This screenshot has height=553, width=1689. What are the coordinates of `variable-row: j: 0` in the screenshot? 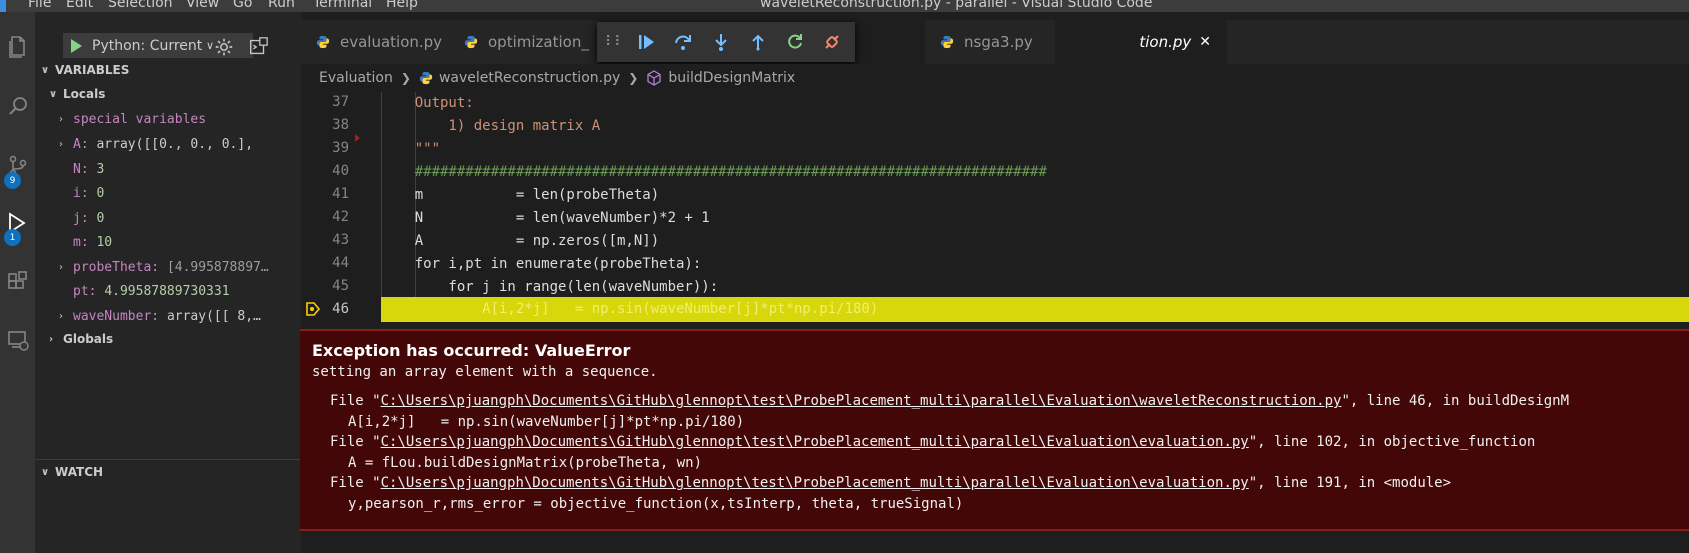 It's located at (168, 218).